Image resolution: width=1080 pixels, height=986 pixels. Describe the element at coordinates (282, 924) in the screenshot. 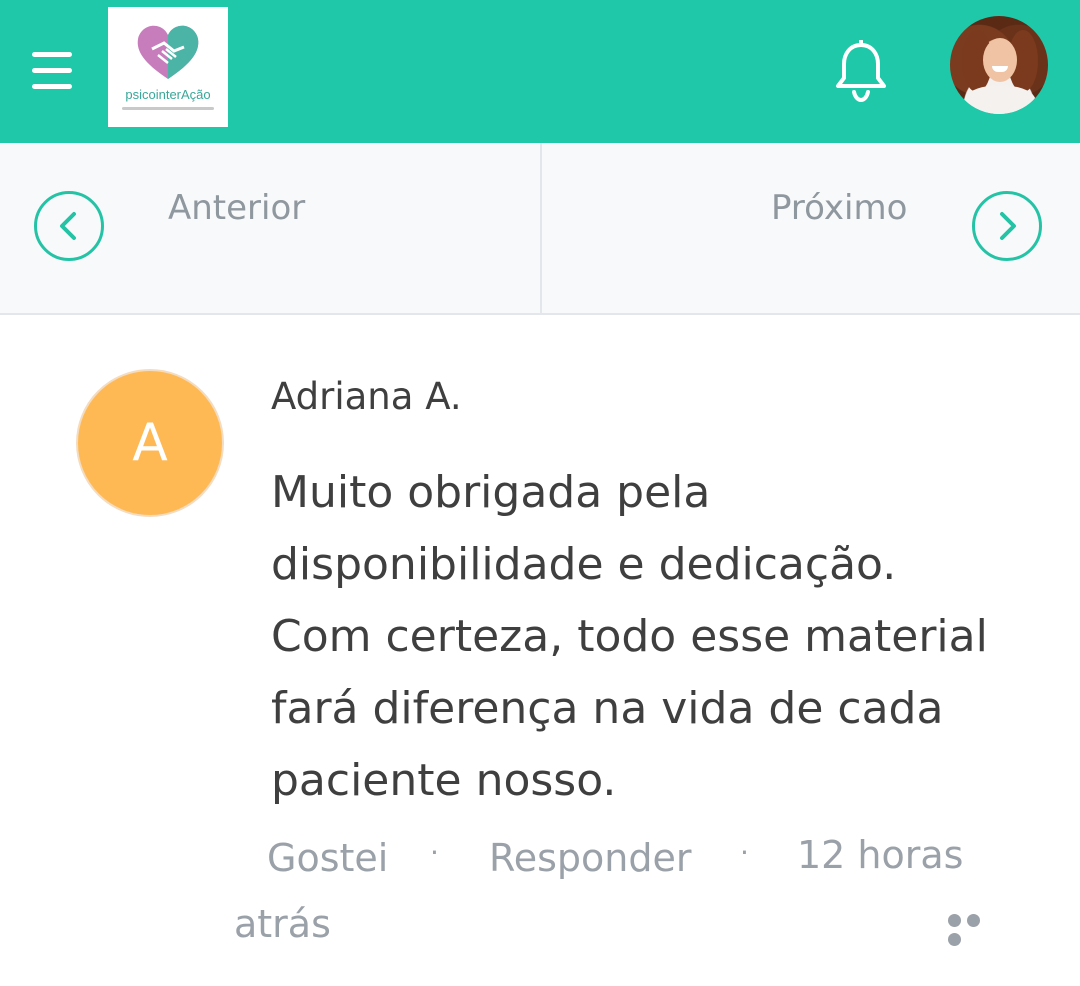

I see `comment-timestamp-continued: atrás` at that location.